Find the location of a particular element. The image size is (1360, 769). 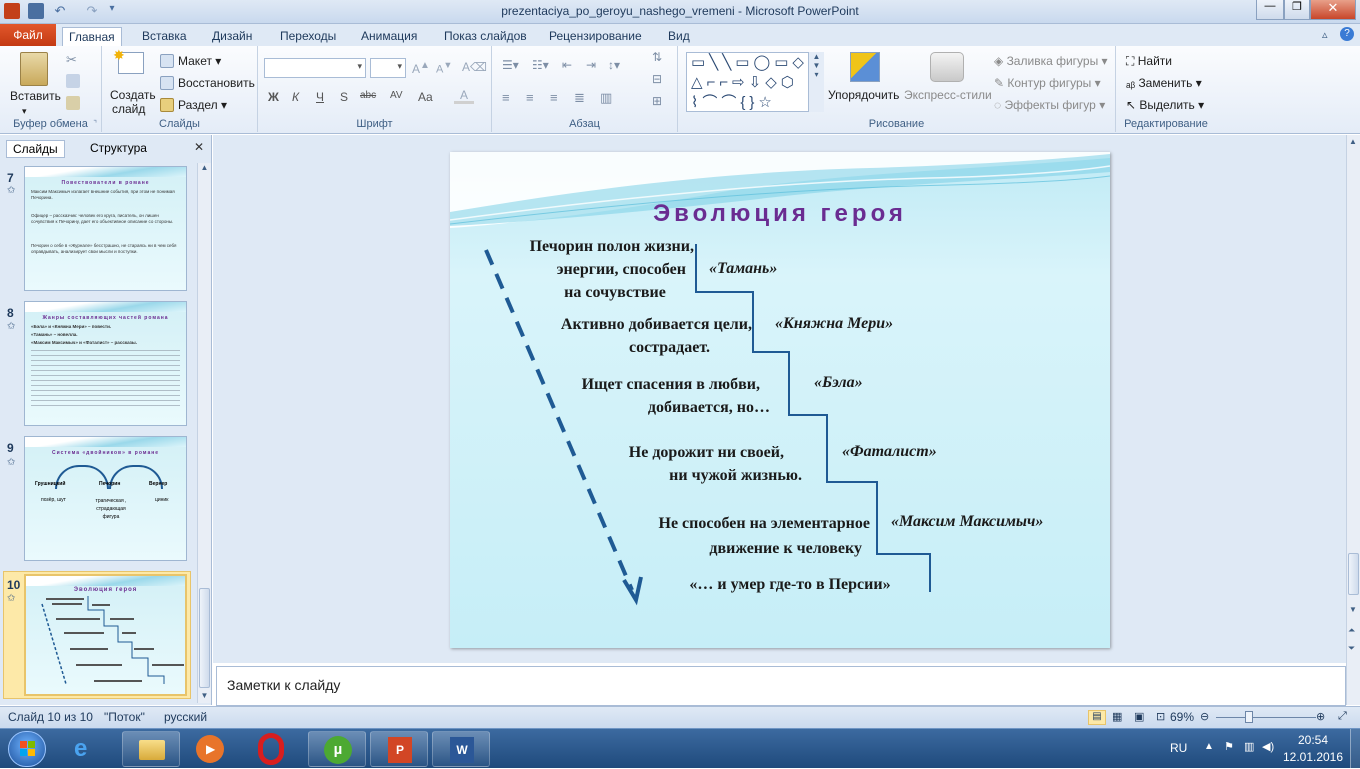

replace-button: ₐᵦ Заменить ▾ is located at coordinates (1164, 83).